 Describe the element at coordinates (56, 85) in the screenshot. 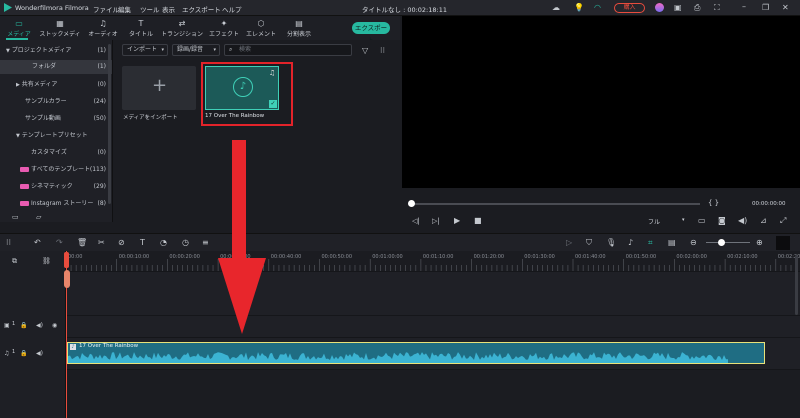

I see `sidebar-item-shared-media: ▶ 共有メディア (0)` at that location.